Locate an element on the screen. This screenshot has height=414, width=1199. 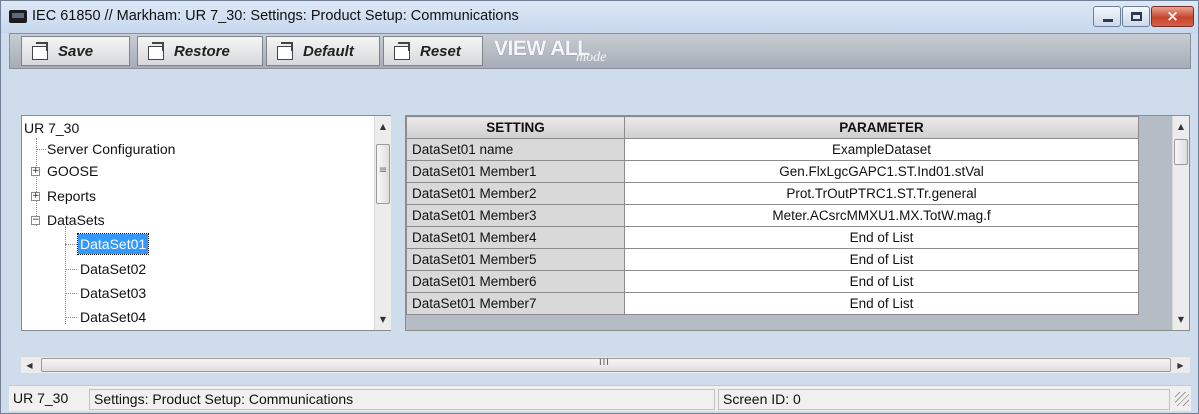
tree-vertical-scrollbar: ▲ ≡ ▼ is located at coordinates (382, 223).